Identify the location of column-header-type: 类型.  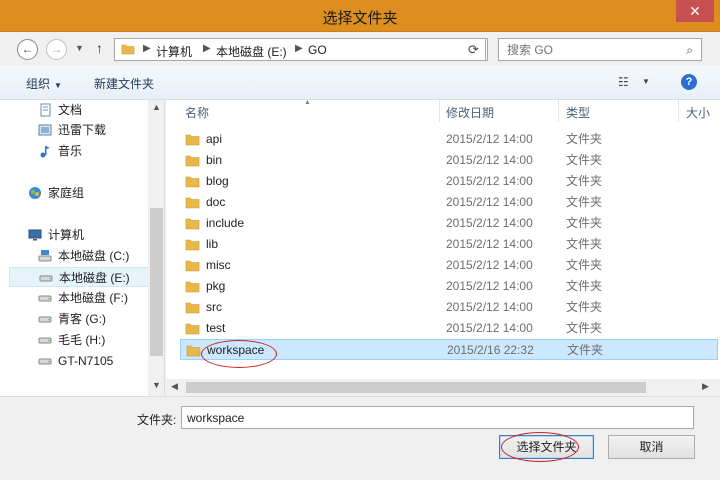
(578, 112).